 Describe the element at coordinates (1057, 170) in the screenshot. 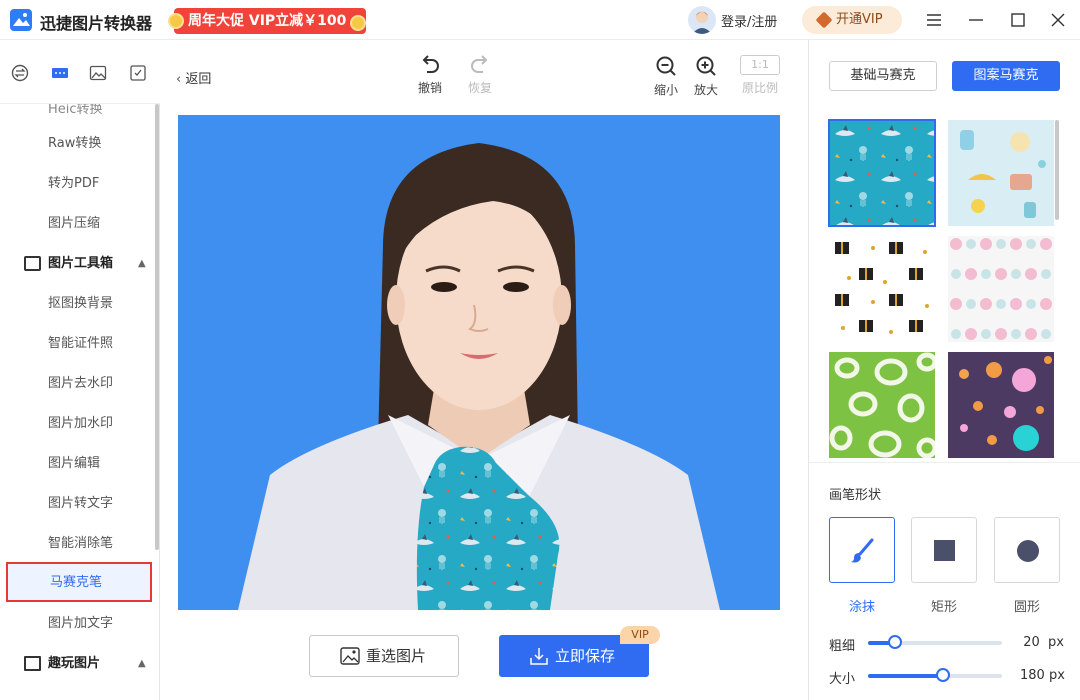

I see `pattern-scrollbar` at that location.